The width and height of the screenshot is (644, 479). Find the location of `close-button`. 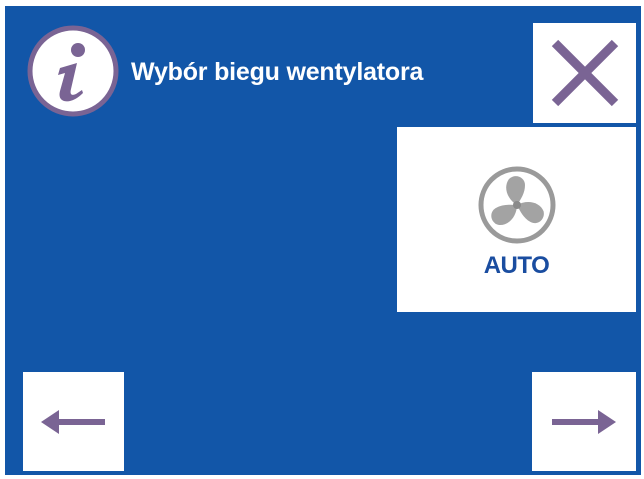

close-button is located at coordinates (584, 73).